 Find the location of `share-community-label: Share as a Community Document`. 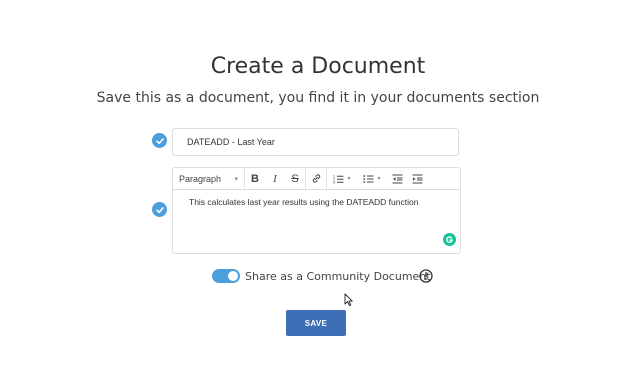

share-community-label: Share as a Community Document is located at coordinates (338, 276).